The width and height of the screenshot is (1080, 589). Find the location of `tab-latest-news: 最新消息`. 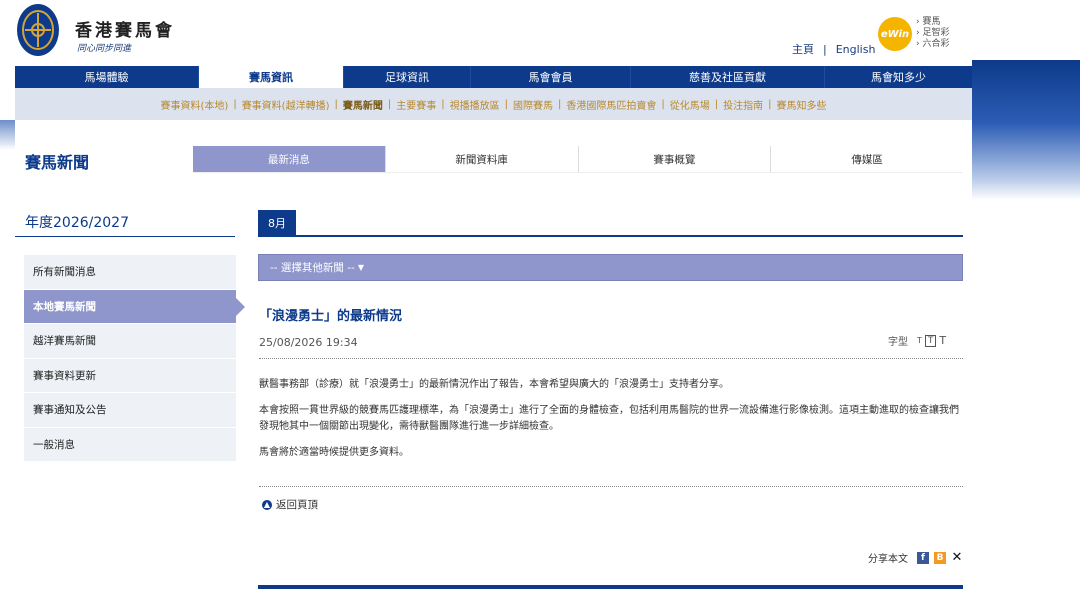

tab-latest-news: 最新消息 is located at coordinates (289, 159).